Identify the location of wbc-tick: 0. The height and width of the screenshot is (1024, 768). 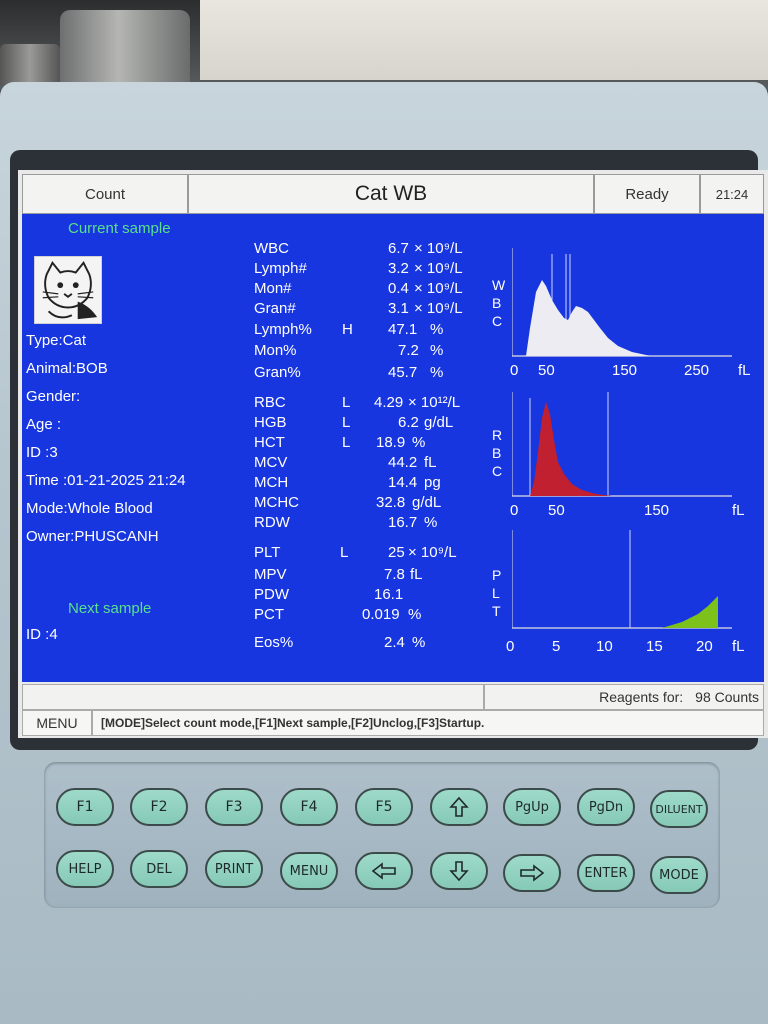
(514, 370).